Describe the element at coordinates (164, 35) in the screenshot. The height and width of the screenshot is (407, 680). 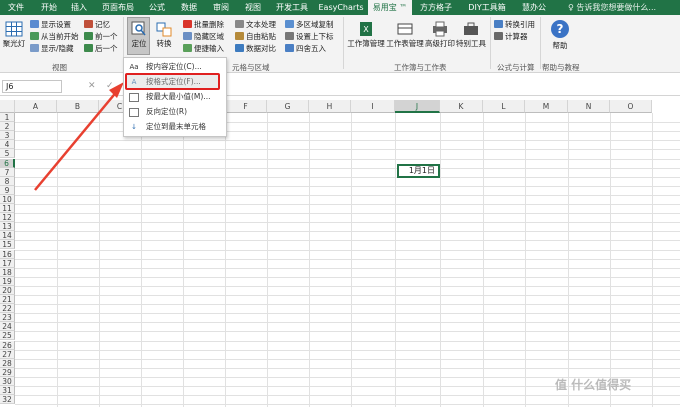
I see `convert-button: 转换` at that location.